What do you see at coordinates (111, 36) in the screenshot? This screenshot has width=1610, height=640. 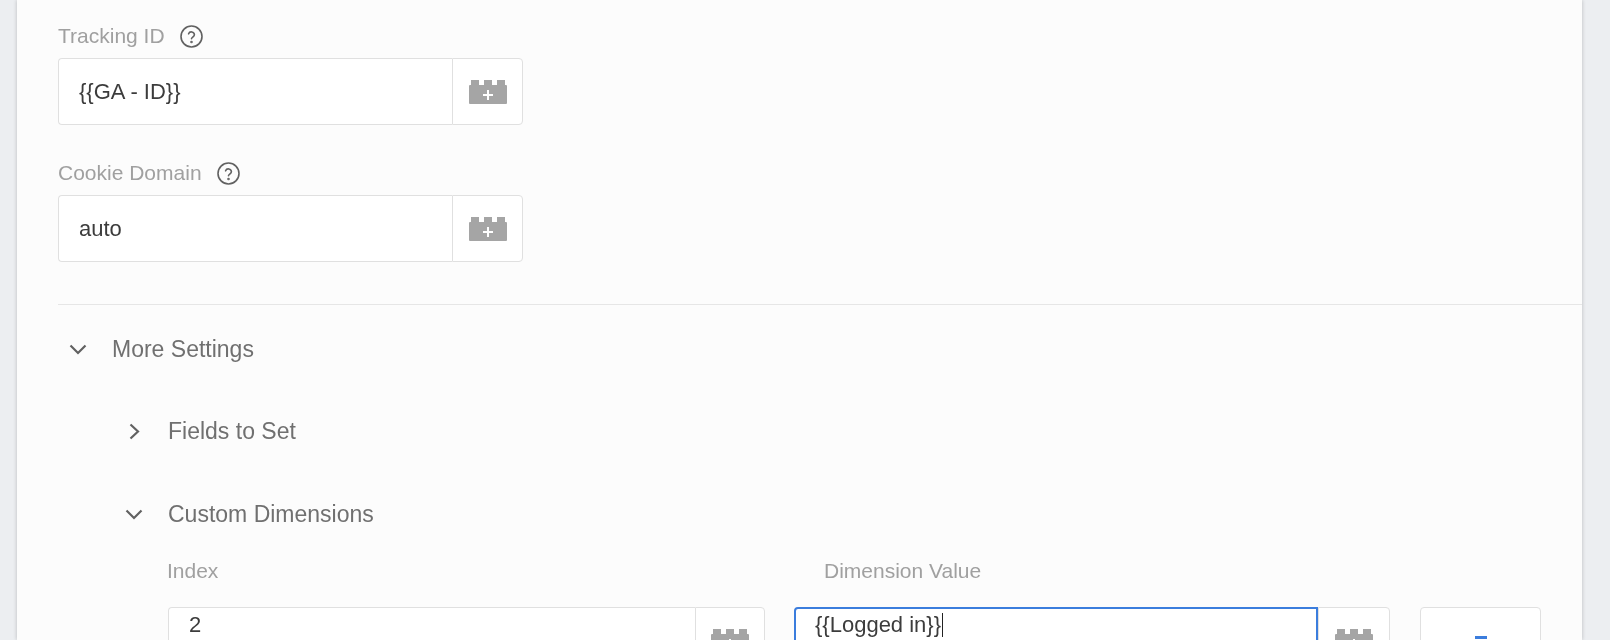 I see `field-label: Tracking ID` at bounding box center [111, 36].